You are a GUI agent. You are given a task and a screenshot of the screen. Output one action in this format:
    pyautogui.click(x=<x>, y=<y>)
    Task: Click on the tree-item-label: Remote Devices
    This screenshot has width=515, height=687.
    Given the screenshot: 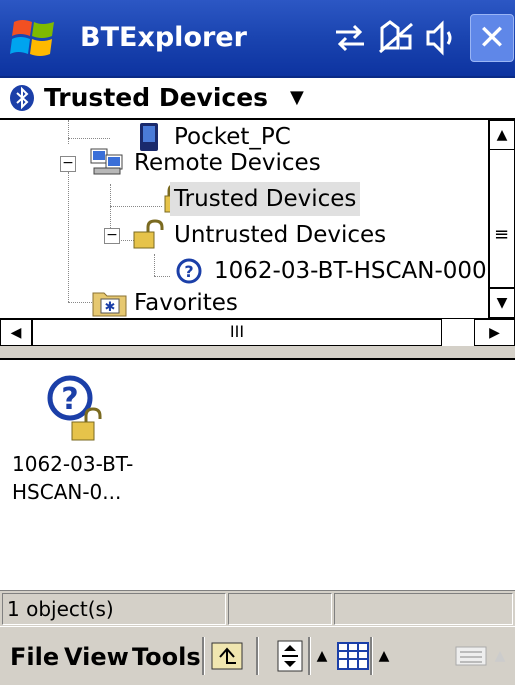 What is the action you would take?
    pyautogui.click(x=227, y=163)
    